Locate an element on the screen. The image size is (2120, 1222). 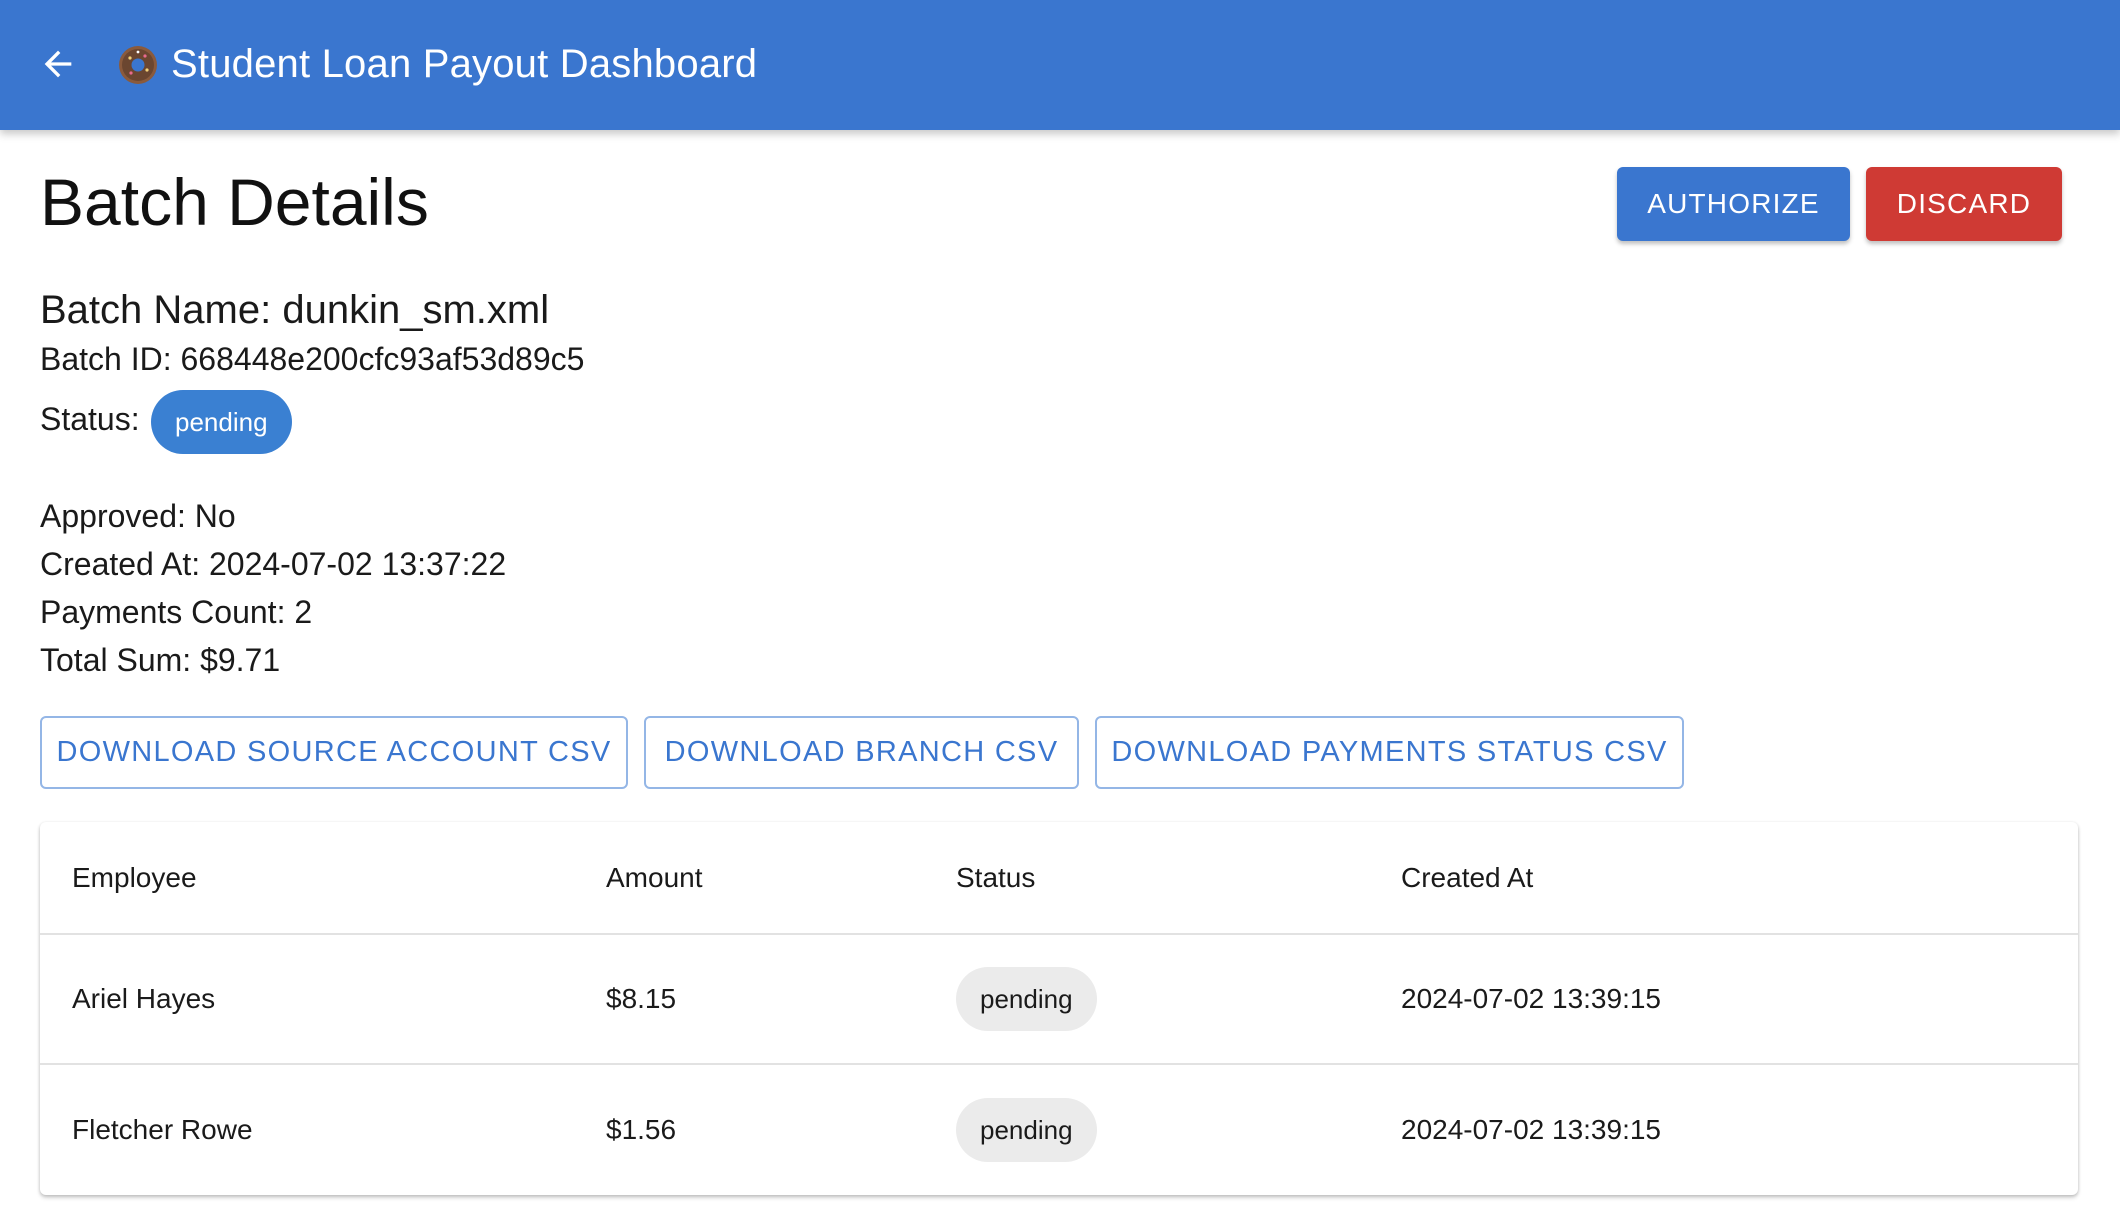
arrow-left-icon is located at coordinates (58, 64).